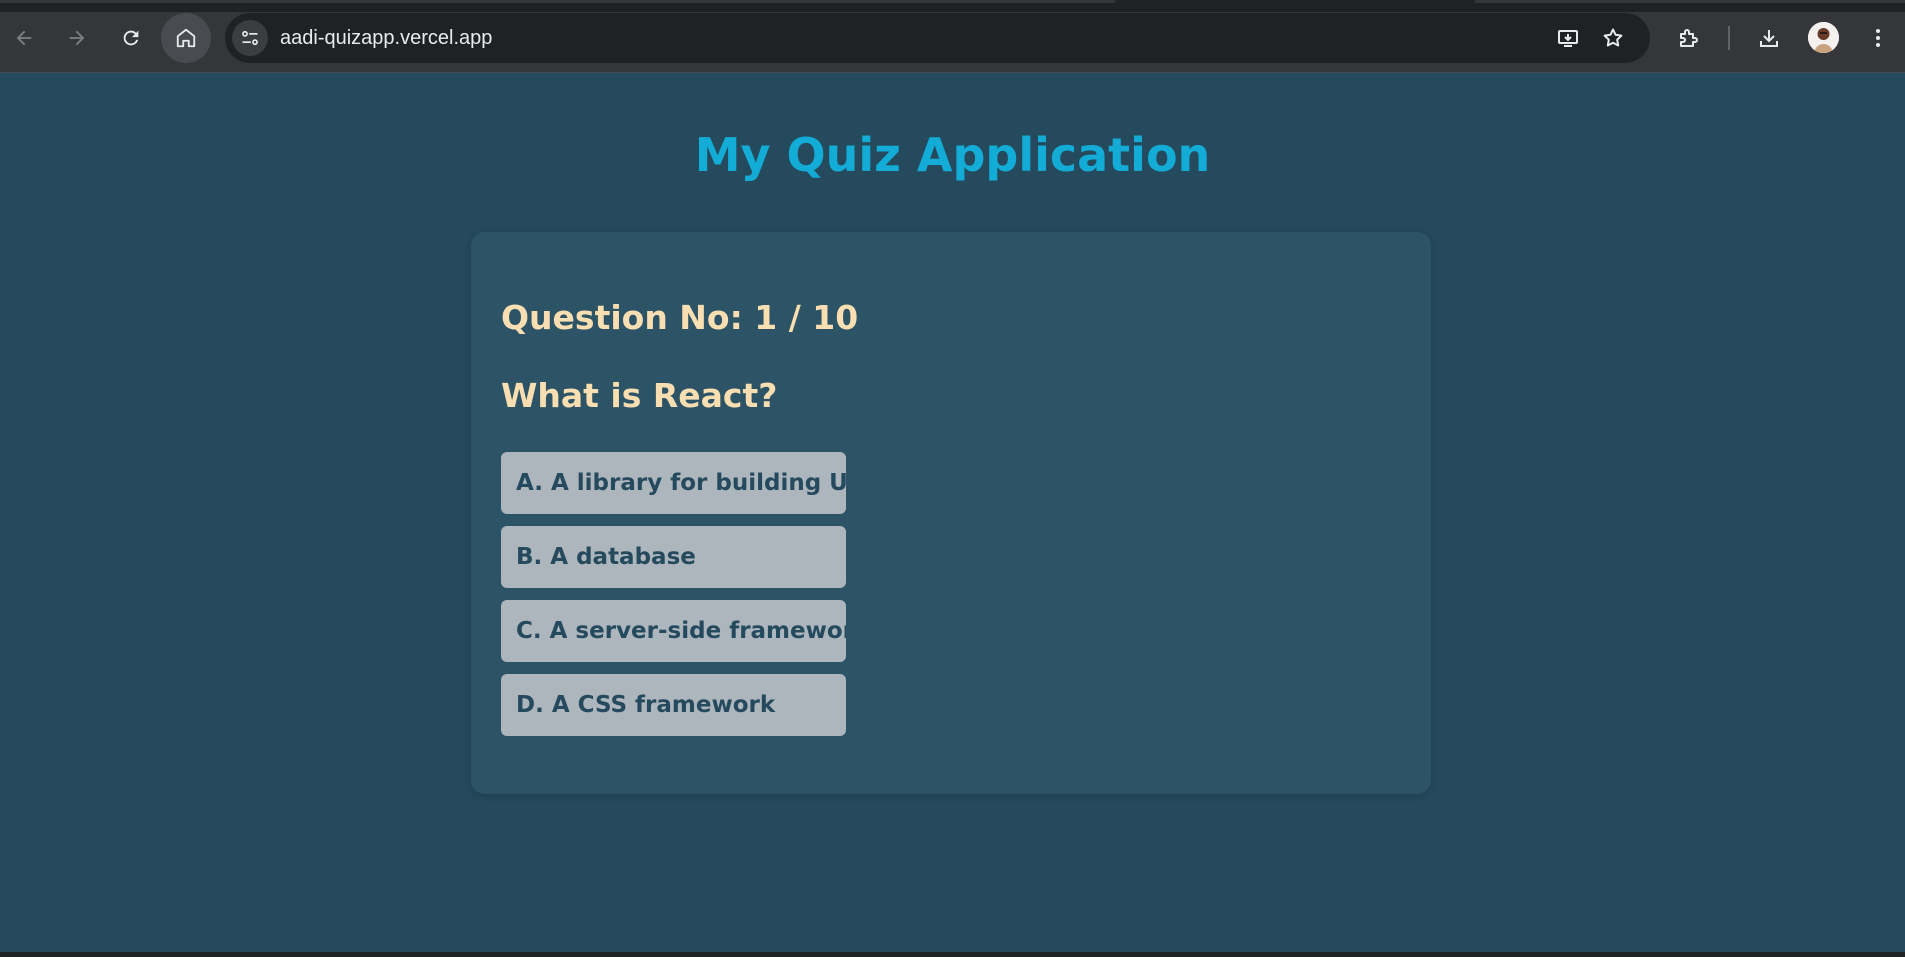  I want to click on home-button, so click(186, 38).